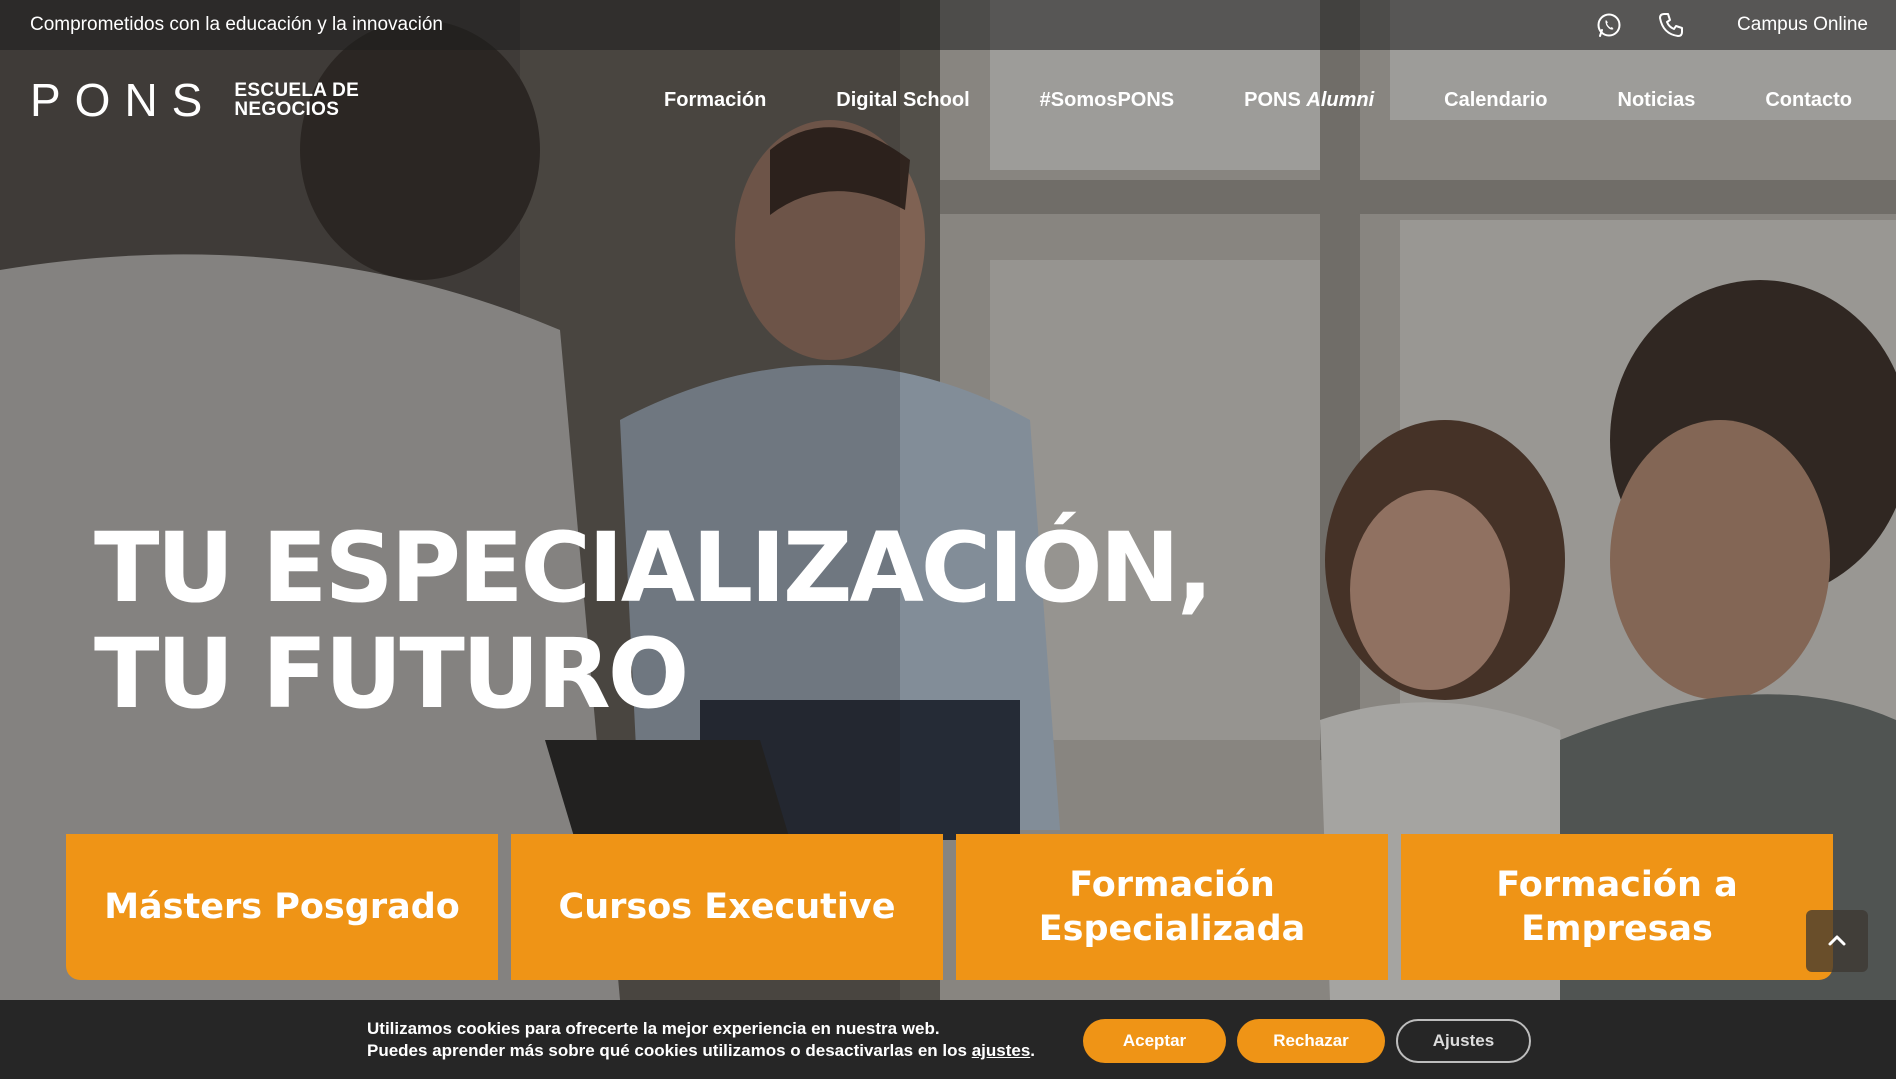  I want to click on nav-item-pons-alumni-label: PONS, so click(1272, 99).